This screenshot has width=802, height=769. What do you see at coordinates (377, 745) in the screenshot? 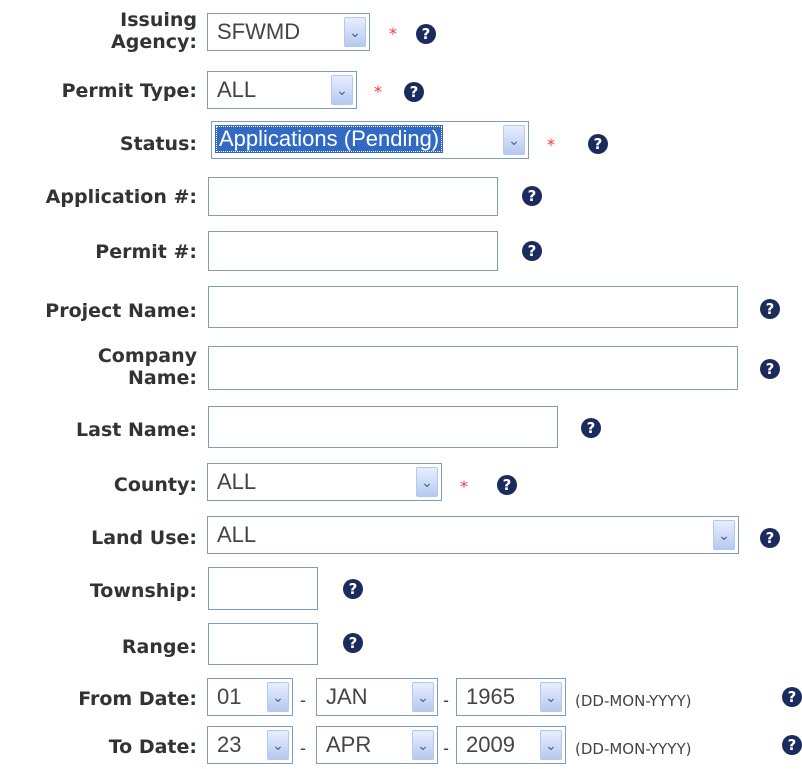
I see `to-month-select: APR ⌄` at bounding box center [377, 745].